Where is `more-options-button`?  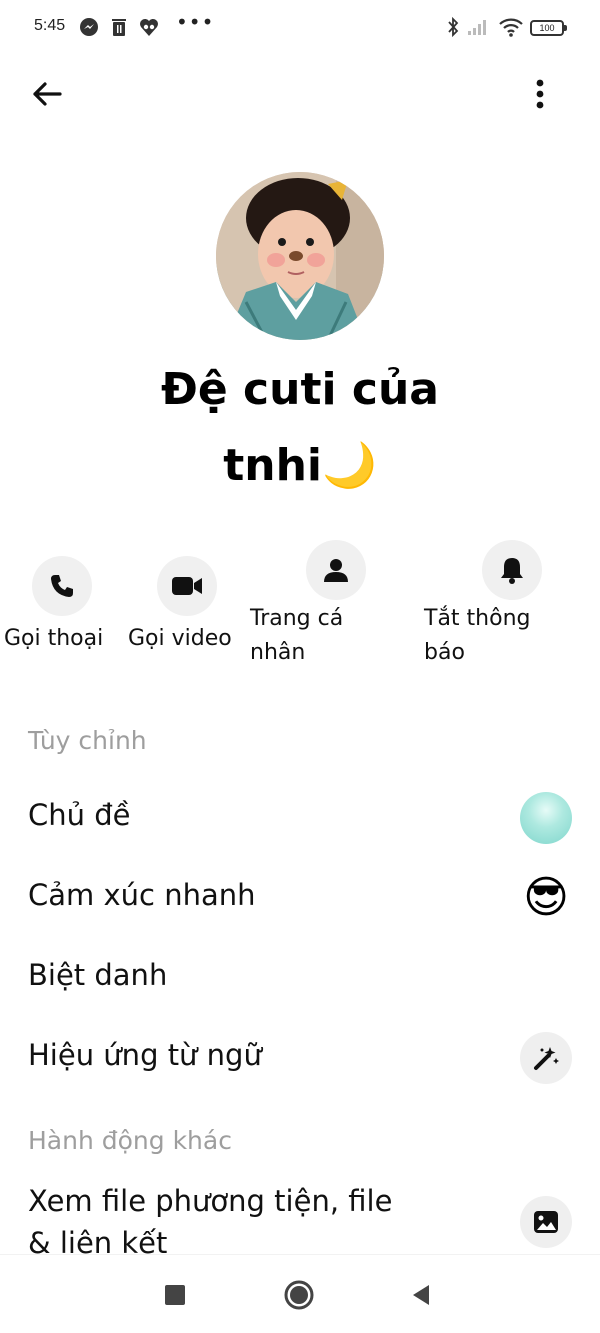 more-options-button is located at coordinates (540, 94).